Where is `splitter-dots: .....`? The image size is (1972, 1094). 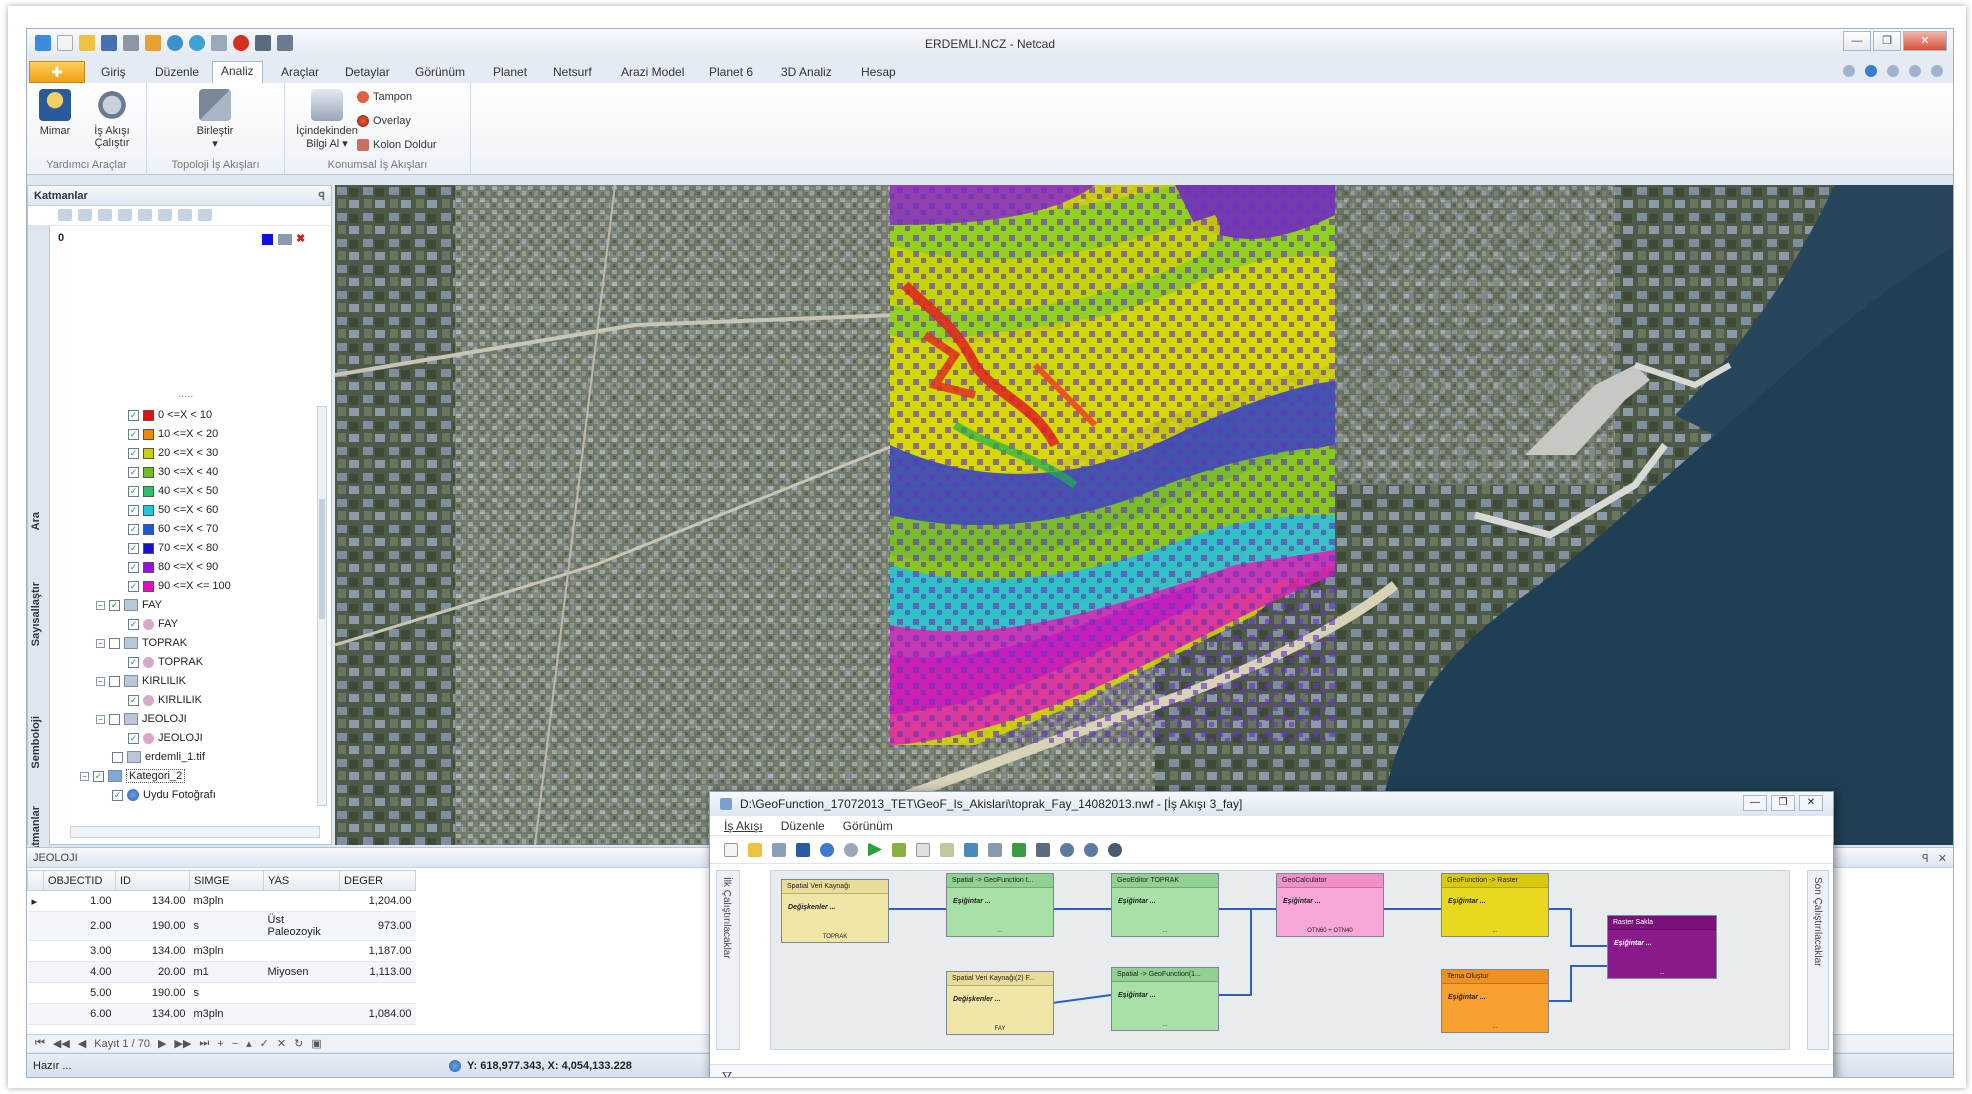 splitter-dots: ..... is located at coordinates (185, 394).